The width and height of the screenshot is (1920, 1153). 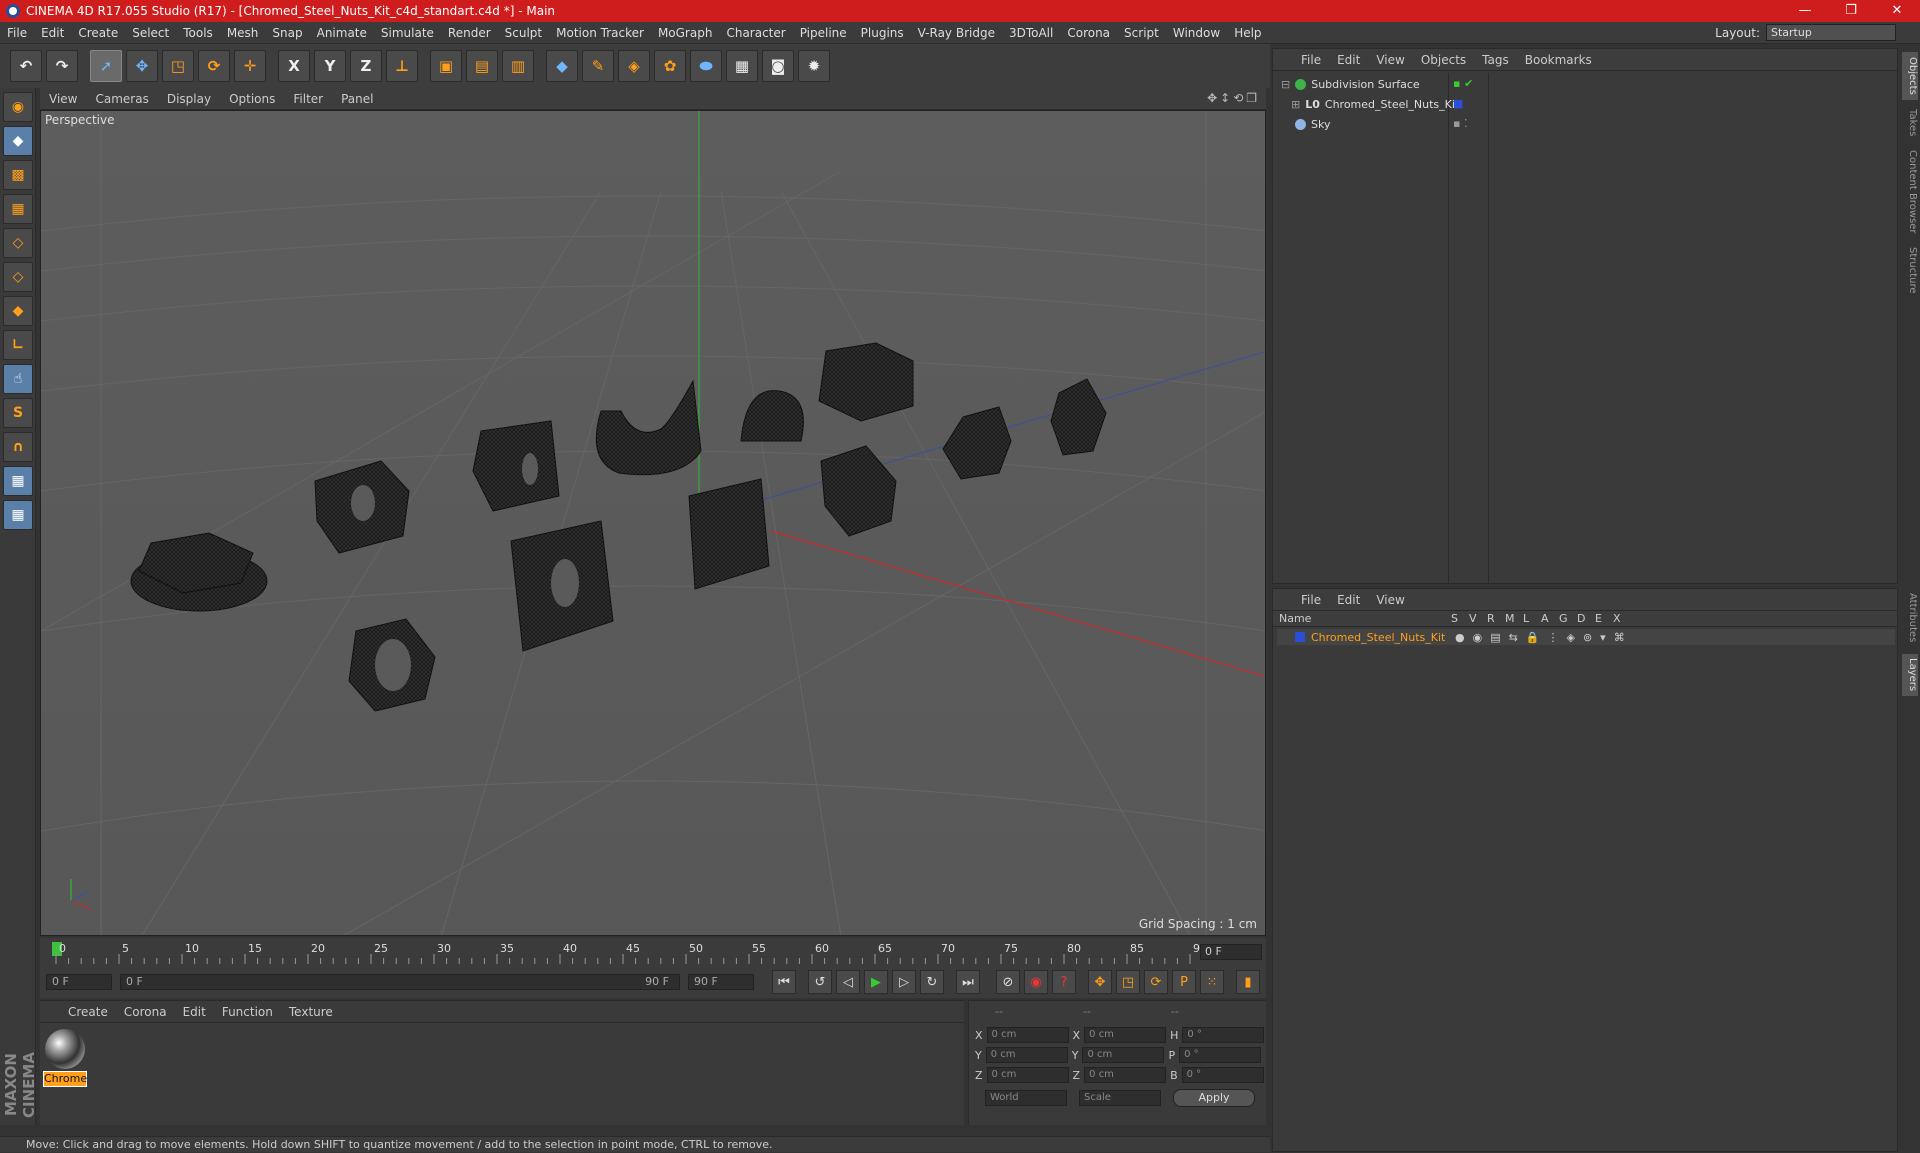 I want to click on menu-motion-tracker: Motion Tracker, so click(x=600, y=33).